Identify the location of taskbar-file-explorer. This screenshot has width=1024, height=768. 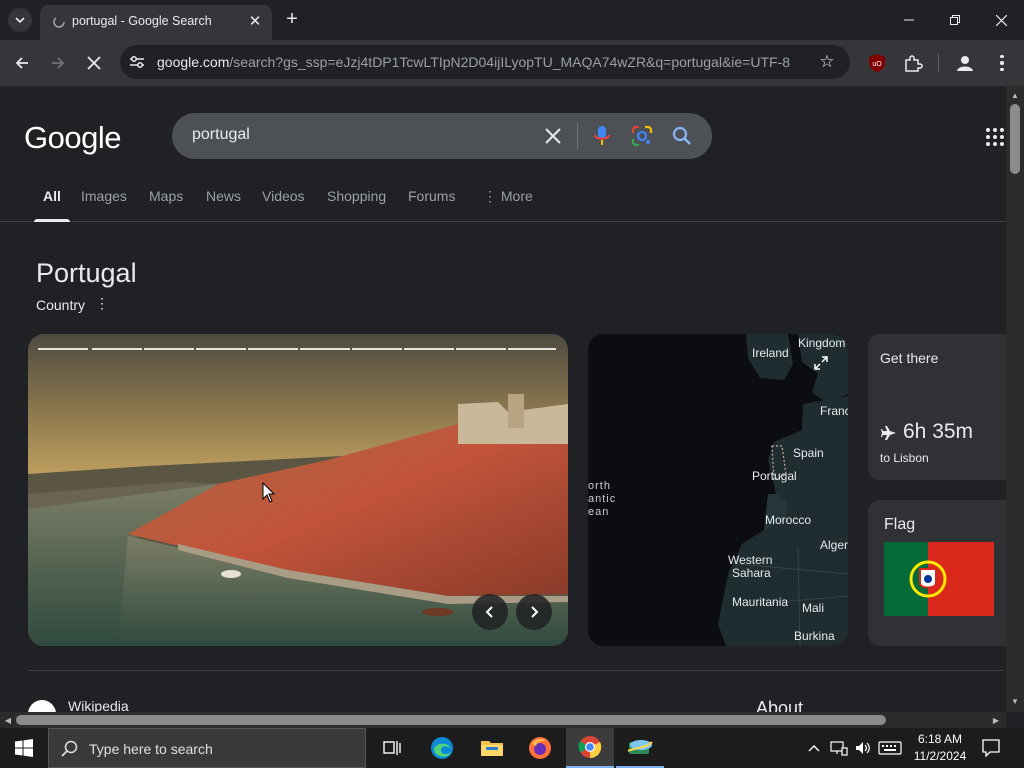
(492, 748).